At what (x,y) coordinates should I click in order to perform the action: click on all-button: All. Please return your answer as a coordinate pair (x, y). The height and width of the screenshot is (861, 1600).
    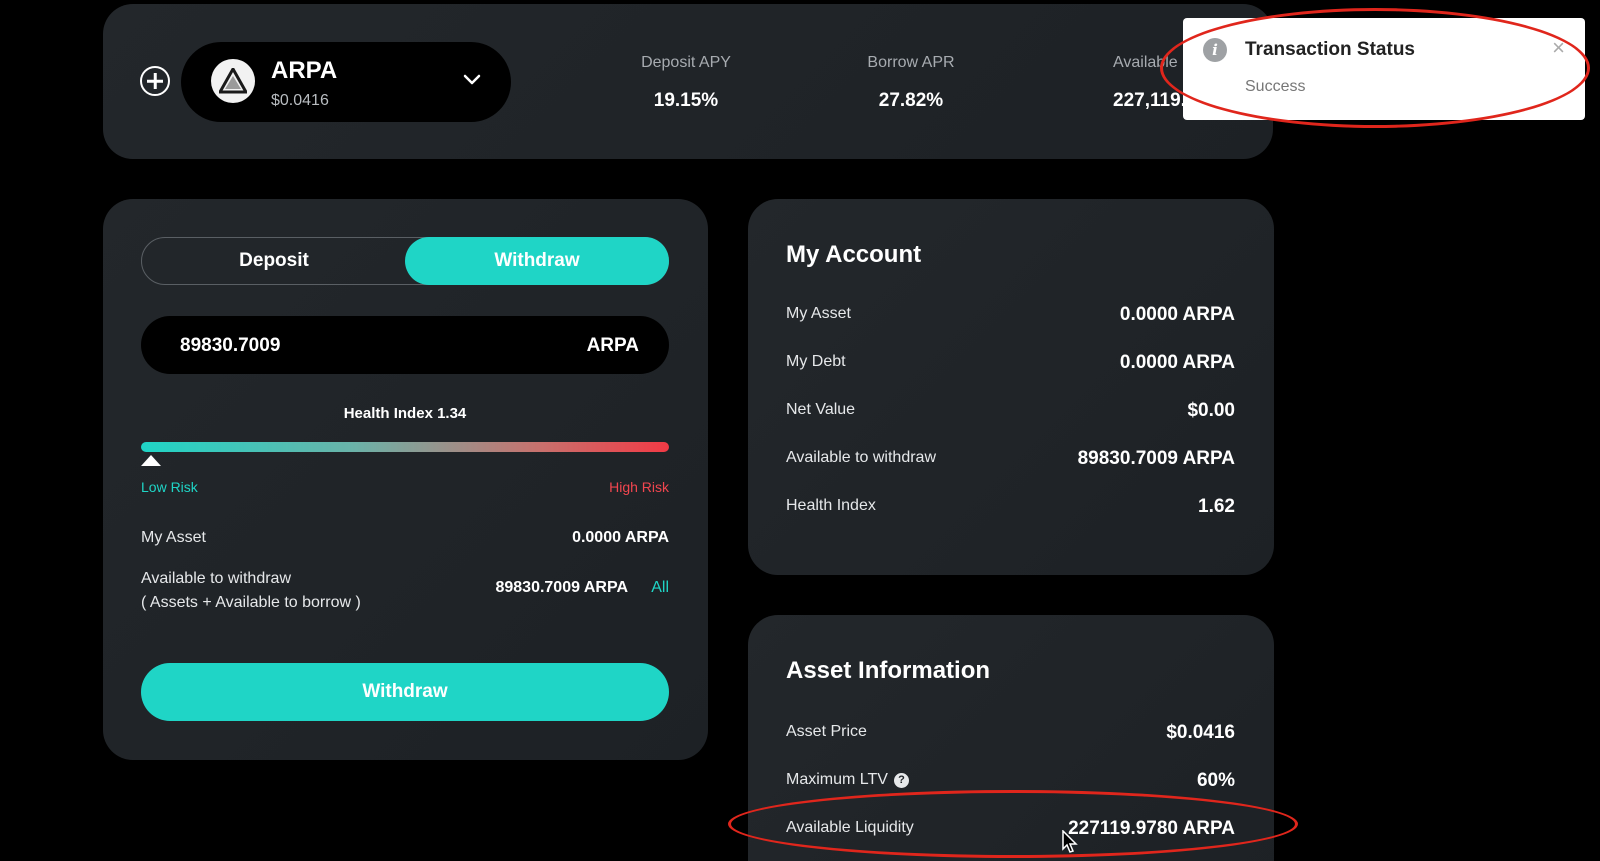
    Looking at the image, I should click on (660, 588).